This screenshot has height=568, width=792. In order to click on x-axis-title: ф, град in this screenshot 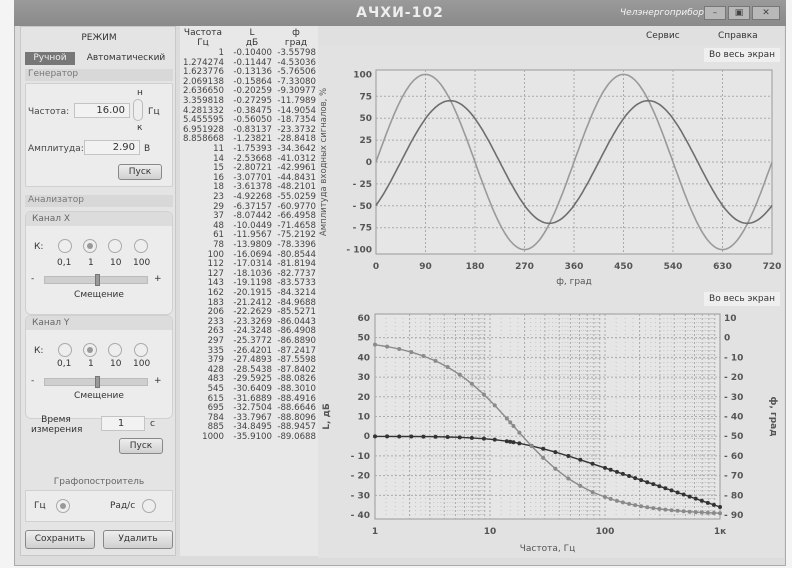, I will do `click(574, 282)`.